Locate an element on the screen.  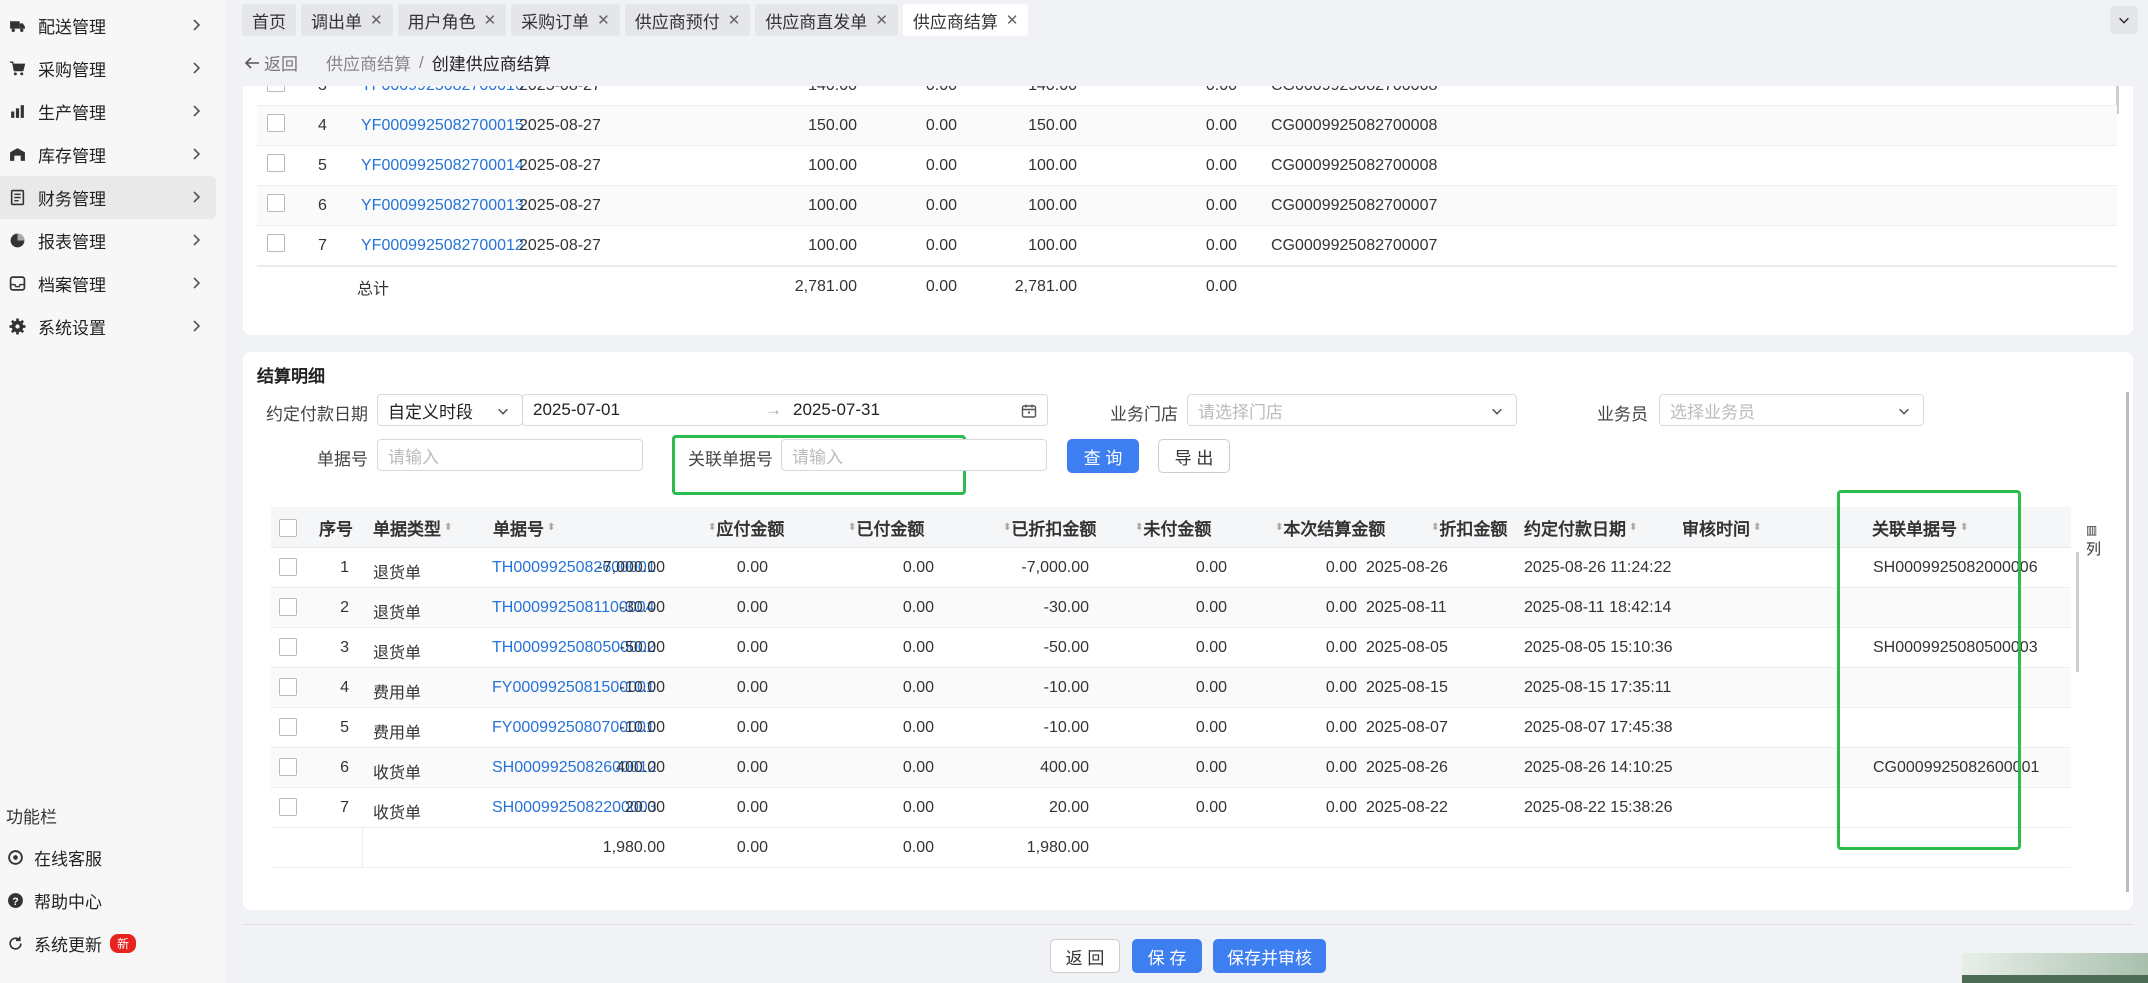
table-cell: -30.00 is located at coordinates (1066, 607).